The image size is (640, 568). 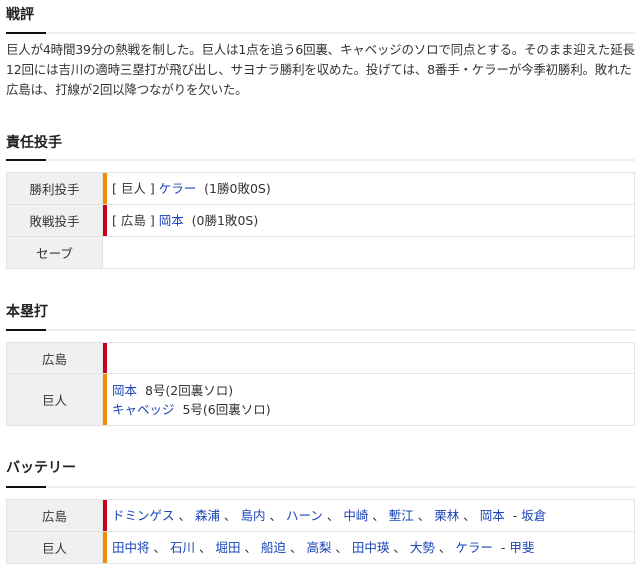 I want to click on pitcher-link: 島内, so click(x=252, y=515).